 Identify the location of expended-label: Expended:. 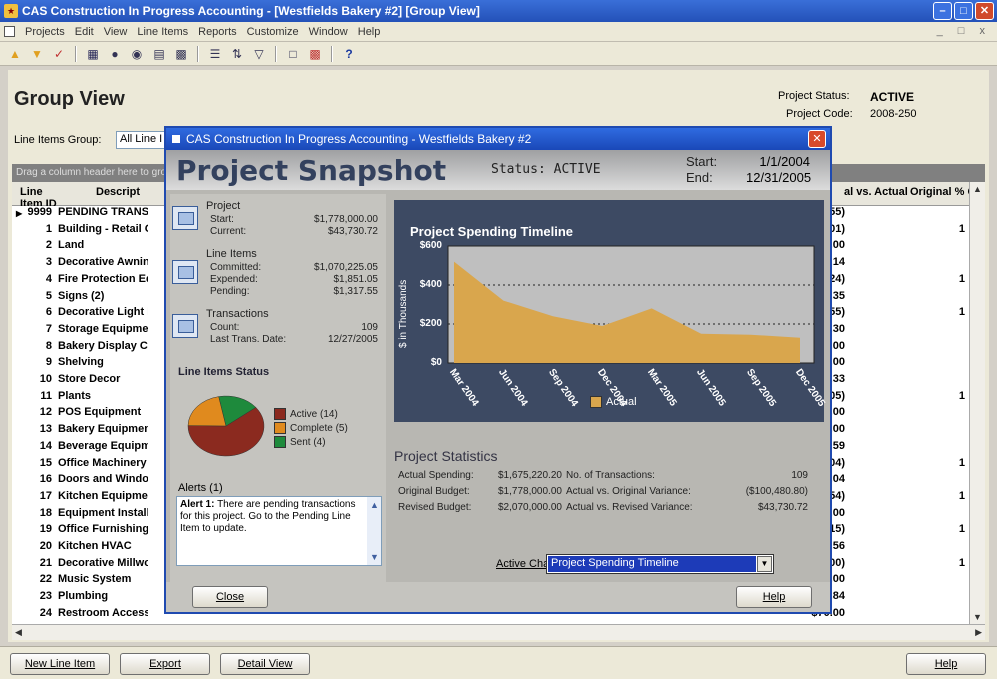
(234, 279).